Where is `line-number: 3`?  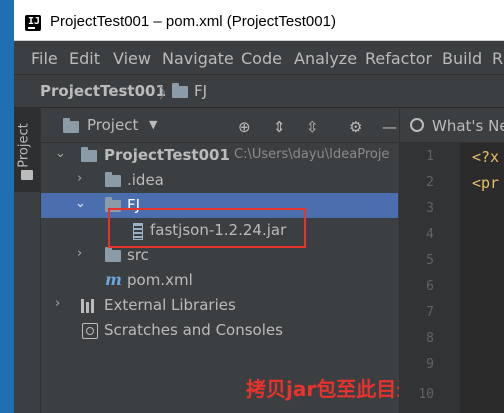 line-number: 3 is located at coordinates (430, 208).